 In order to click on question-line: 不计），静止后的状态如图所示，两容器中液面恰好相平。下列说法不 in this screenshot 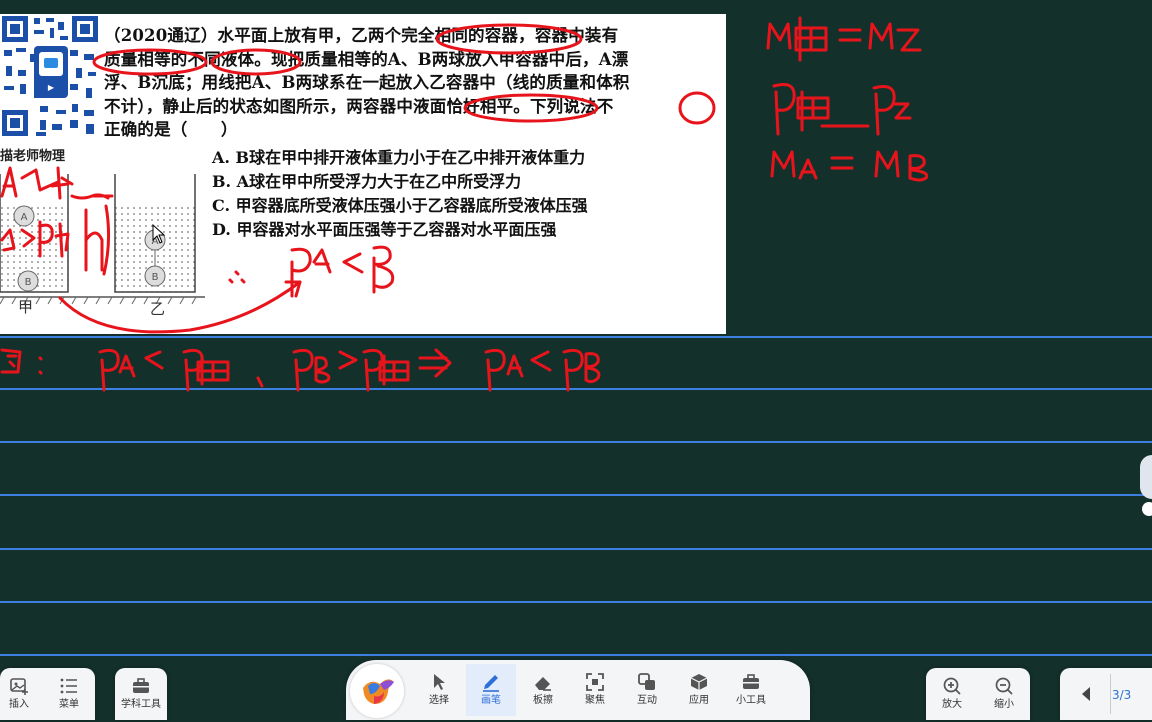, I will do `click(359, 106)`.